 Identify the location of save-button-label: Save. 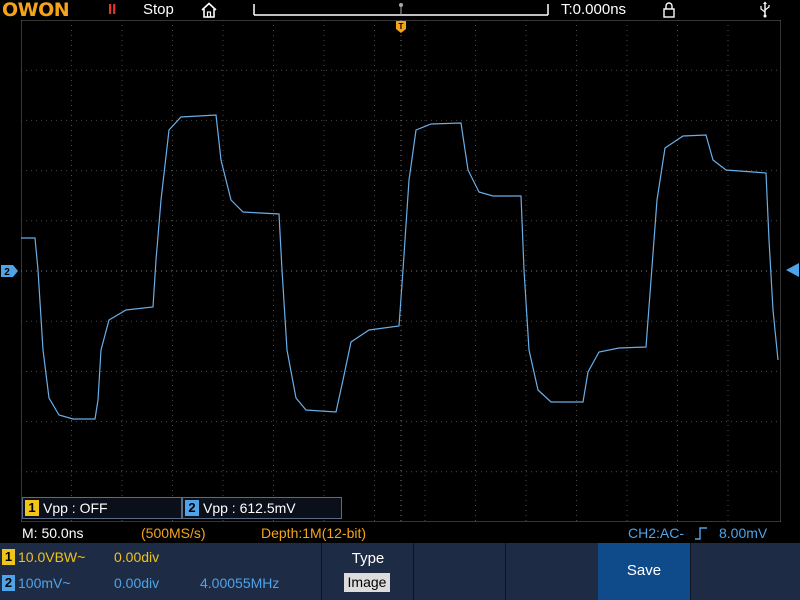
(644, 570).